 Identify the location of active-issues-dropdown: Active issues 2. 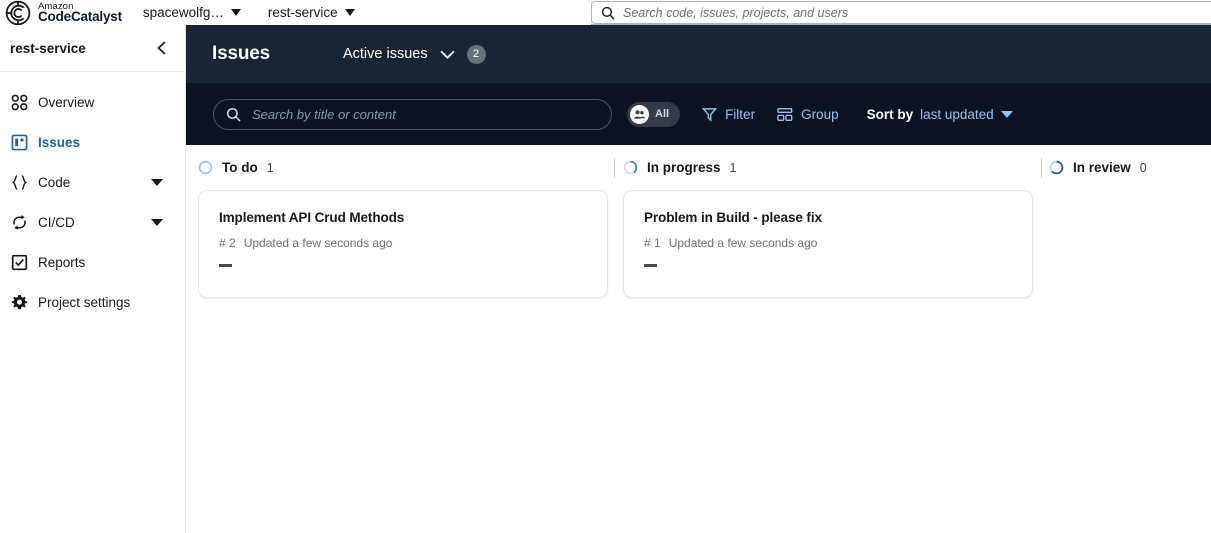
(414, 54).